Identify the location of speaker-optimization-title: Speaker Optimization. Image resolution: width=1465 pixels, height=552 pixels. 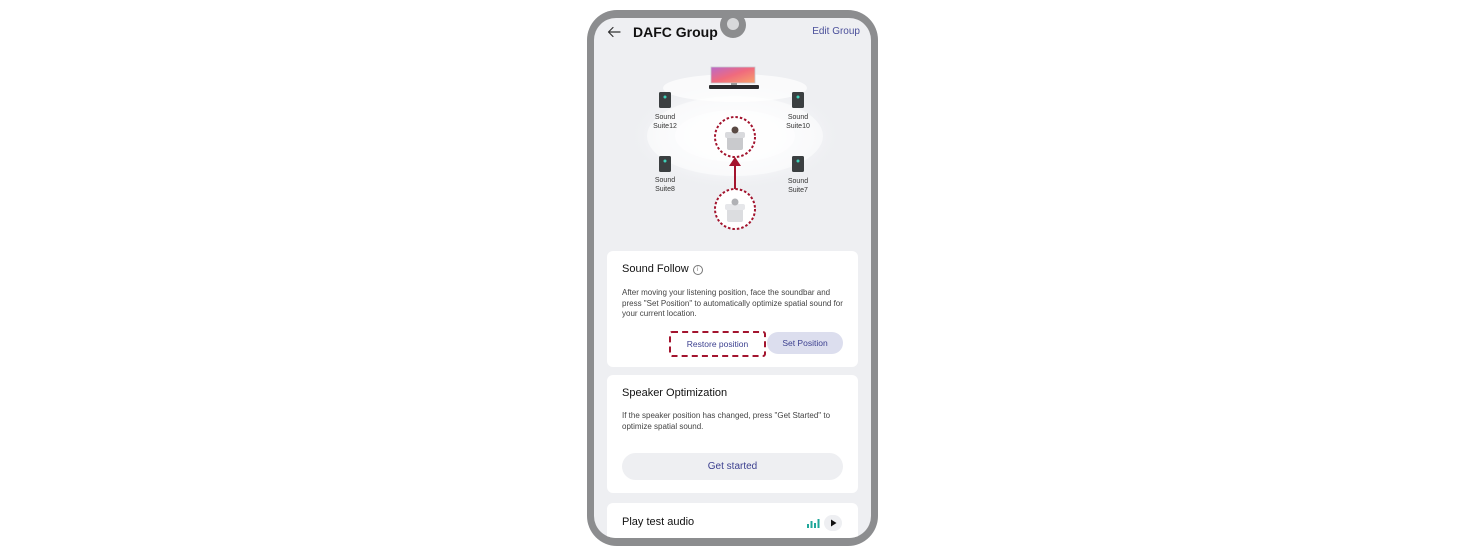
(675, 393).